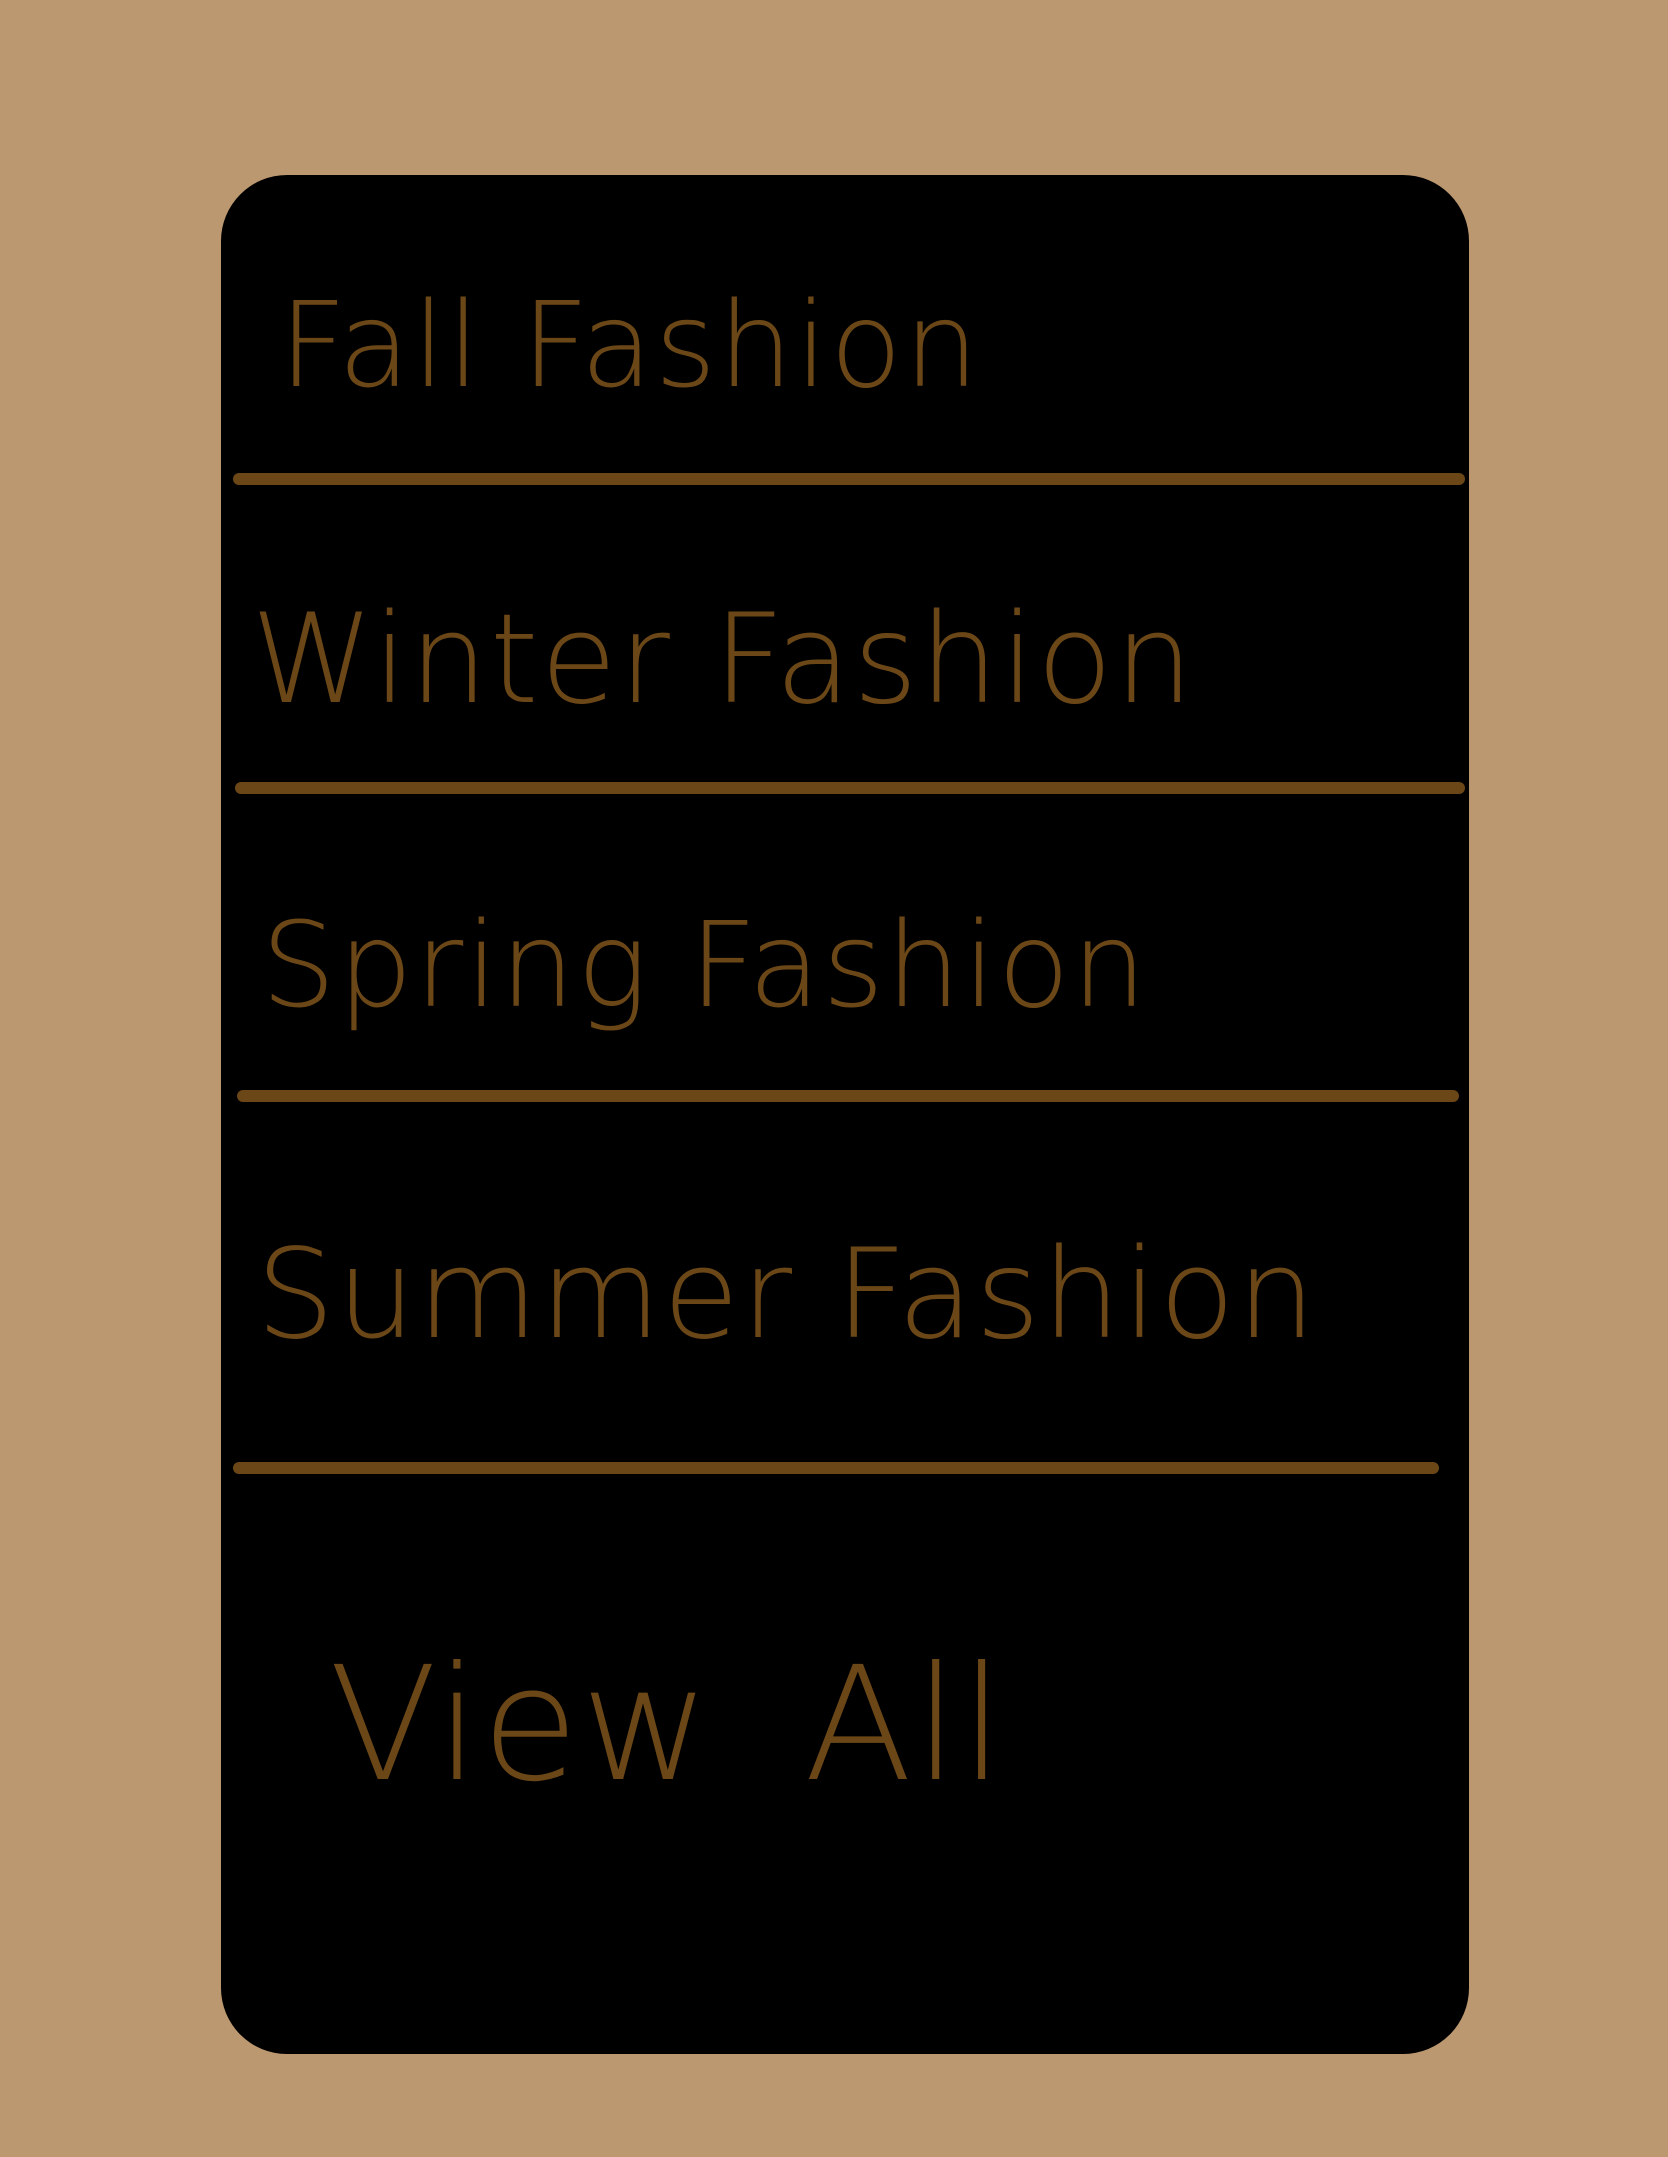 The width and height of the screenshot is (1668, 2157). I want to click on menu-item-spring-fashion: Spring Fashion, so click(845, 965).